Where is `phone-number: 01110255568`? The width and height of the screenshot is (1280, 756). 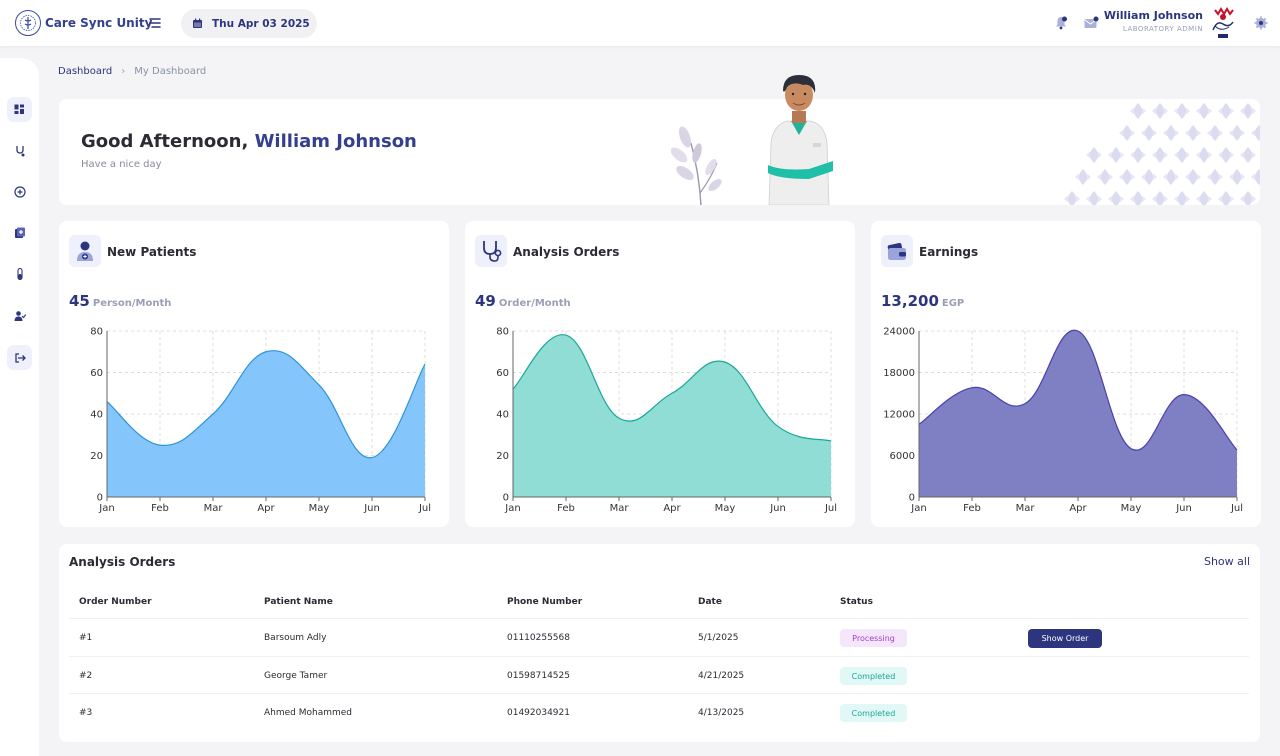
phone-number: 01110255568 is located at coordinates (538, 638).